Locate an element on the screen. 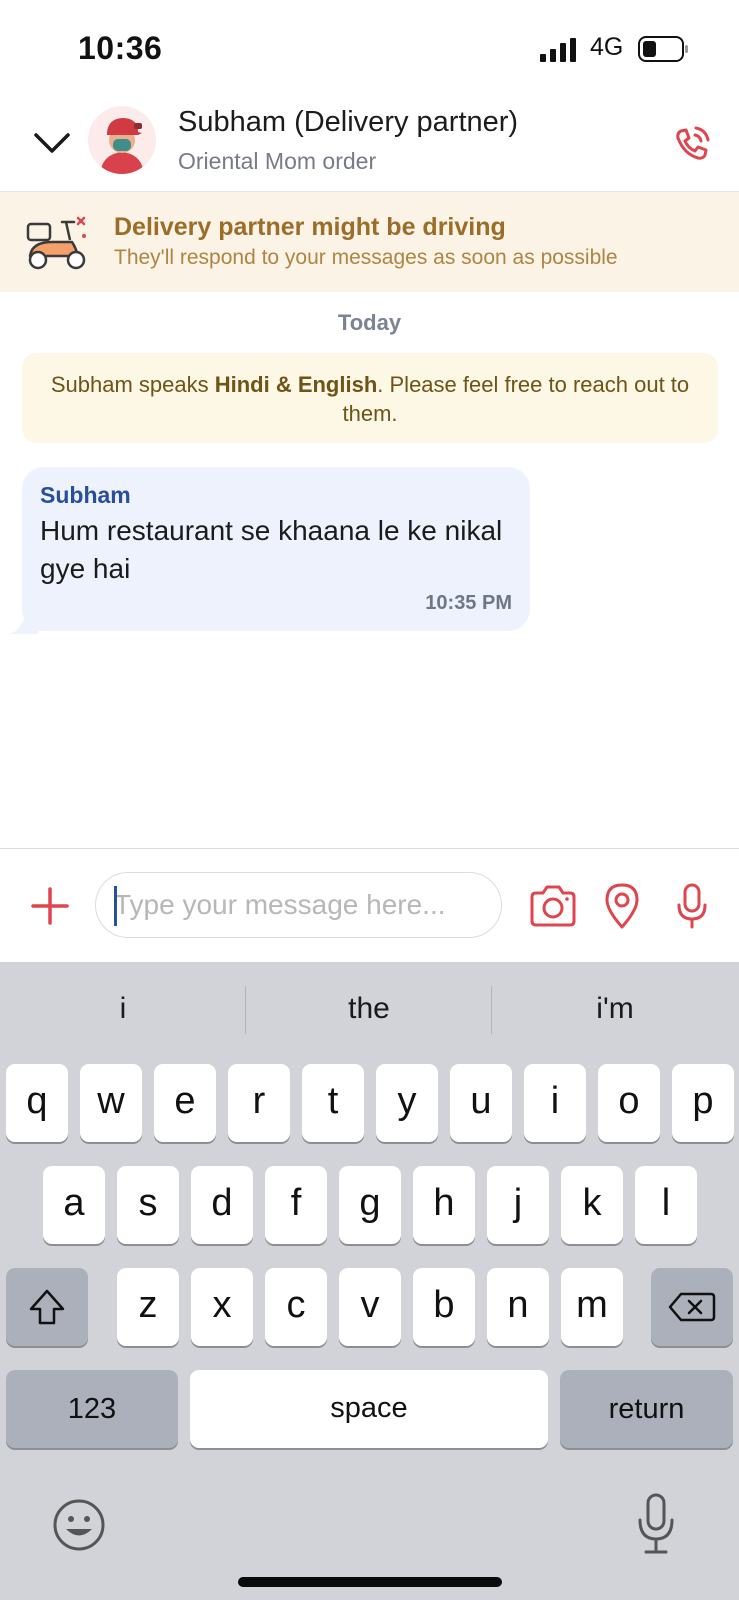 Image resolution: width=739 pixels, height=1600 pixels. composer-divider is located at coordinates (369, 848).